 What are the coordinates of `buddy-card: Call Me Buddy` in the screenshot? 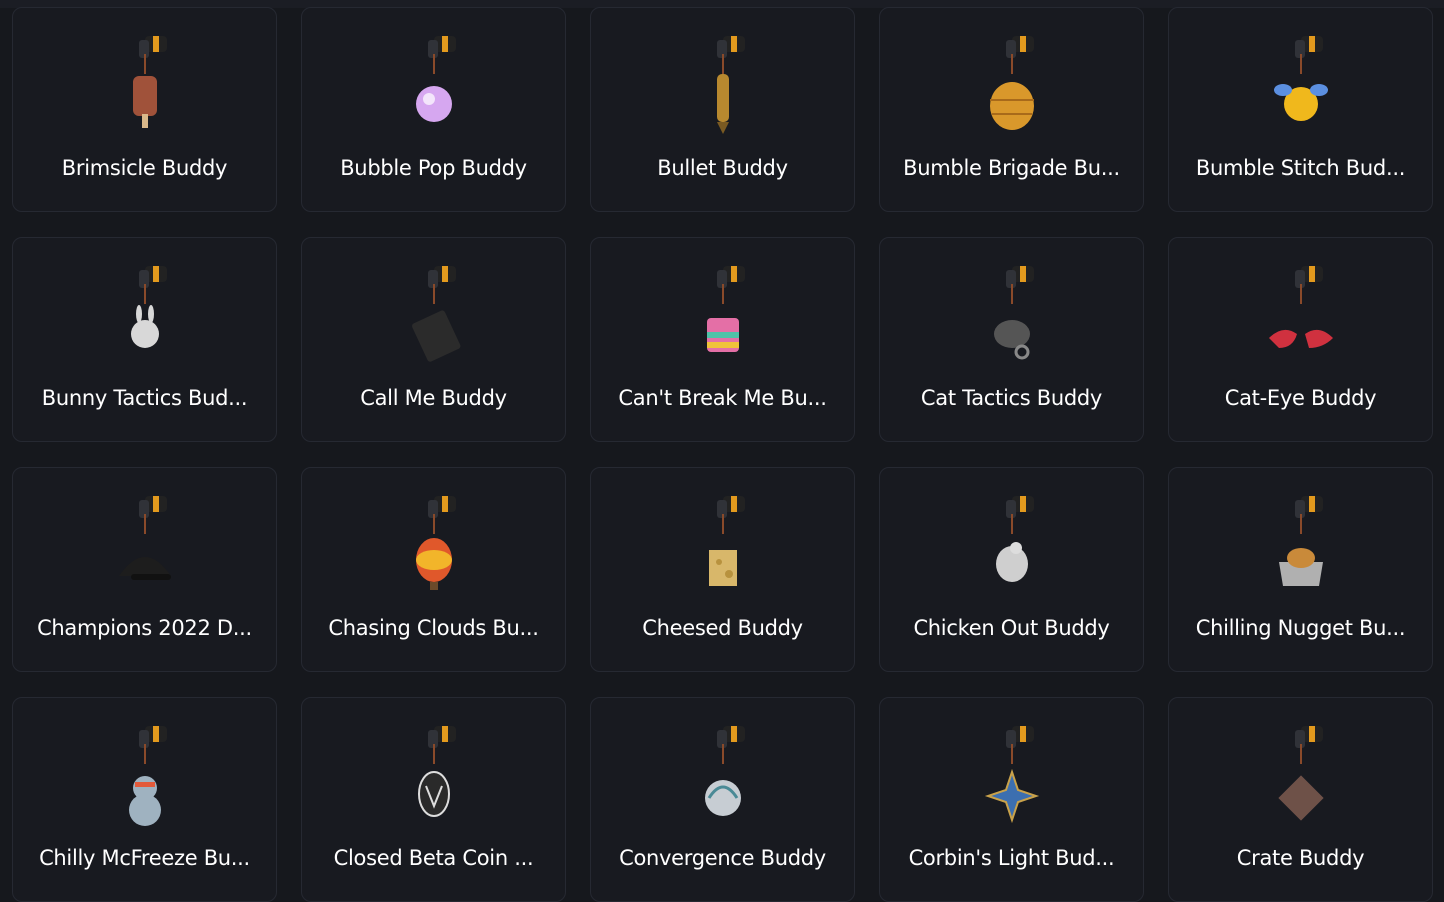 It's located at (433, 339).